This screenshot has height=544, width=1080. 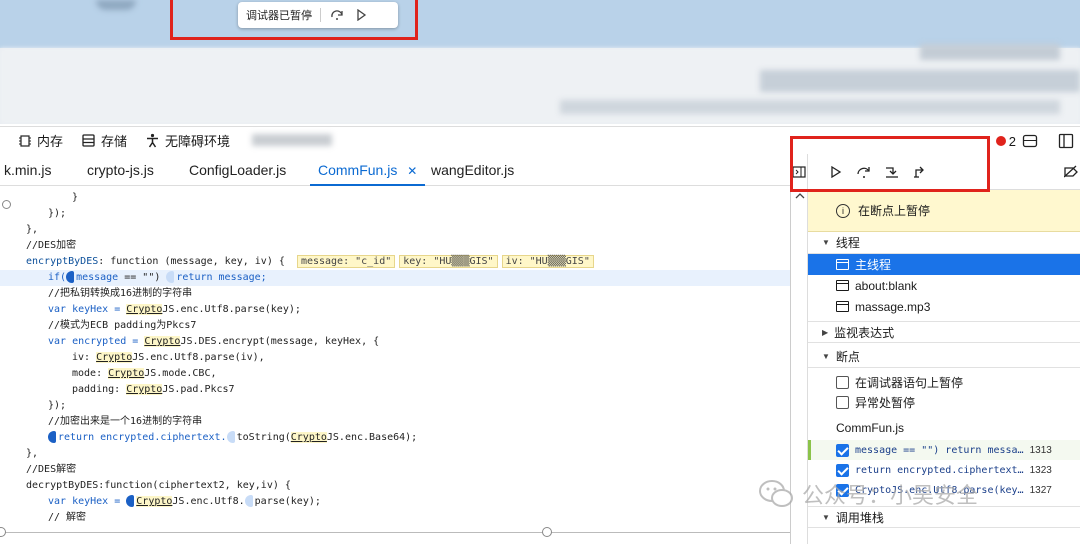 I want to click on chevron-up-icon, so click(x=800, y=196).